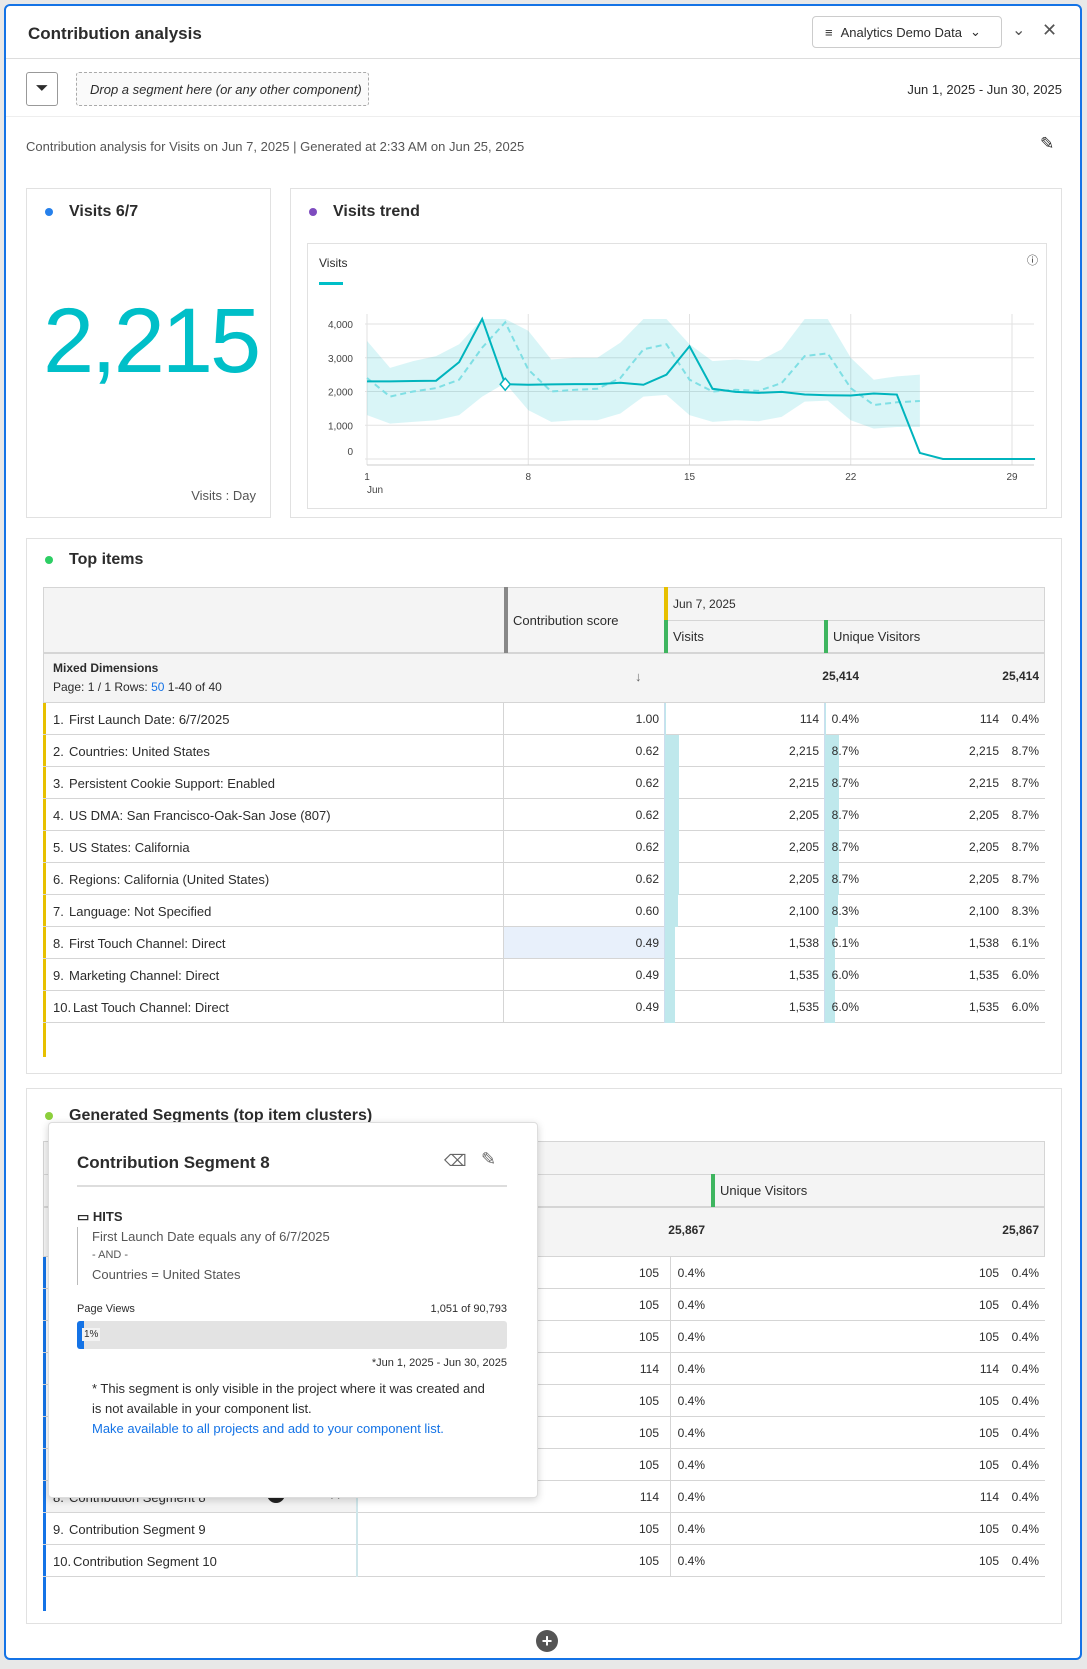  Describe the element at coordinates (647, 911) in the screenshot. I see `contribution-score: 0.60` at that location.